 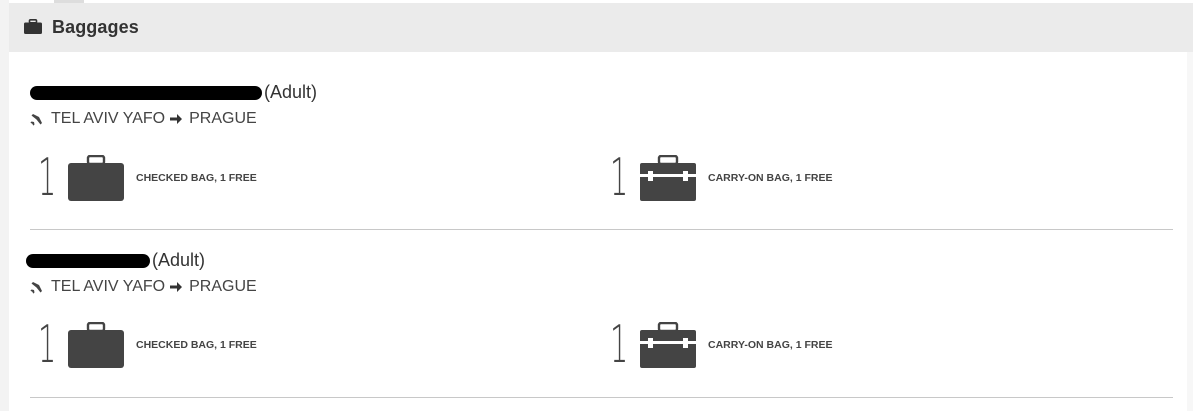 What do you see at coordinates (4, 205) in the screenshot?
I see `left-edge` at bounding box center [4, 205].